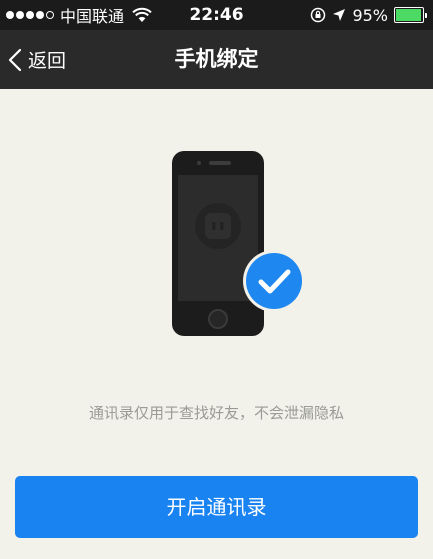  I want to click on orientation-lock-icon, so click(318, 15).